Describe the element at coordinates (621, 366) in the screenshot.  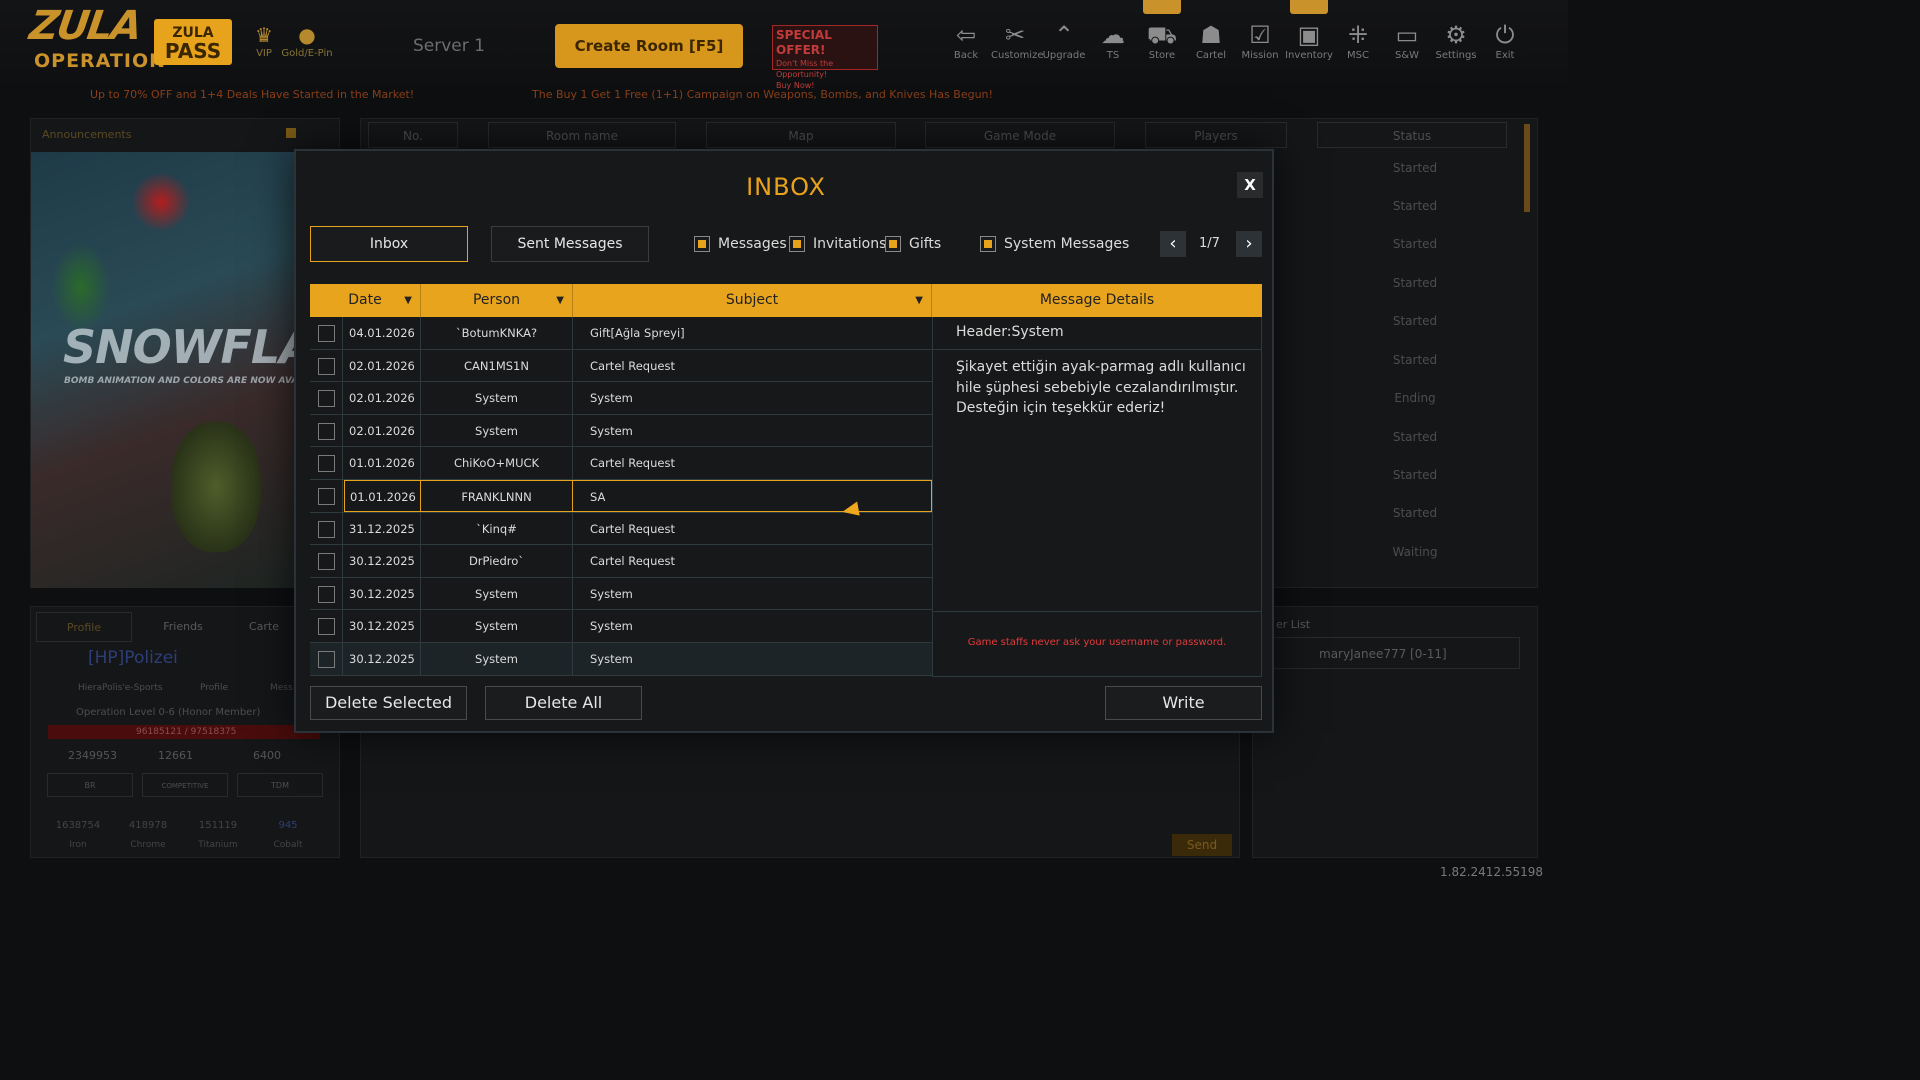
I see `inbox-row: 02.01.2026 CAN1MS1N Cartel Request` at that location.